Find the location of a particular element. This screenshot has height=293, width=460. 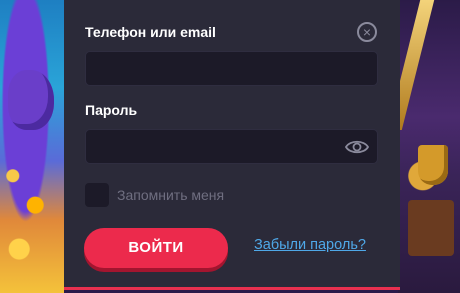

background-character-hand is located at coordinates (31, 100).